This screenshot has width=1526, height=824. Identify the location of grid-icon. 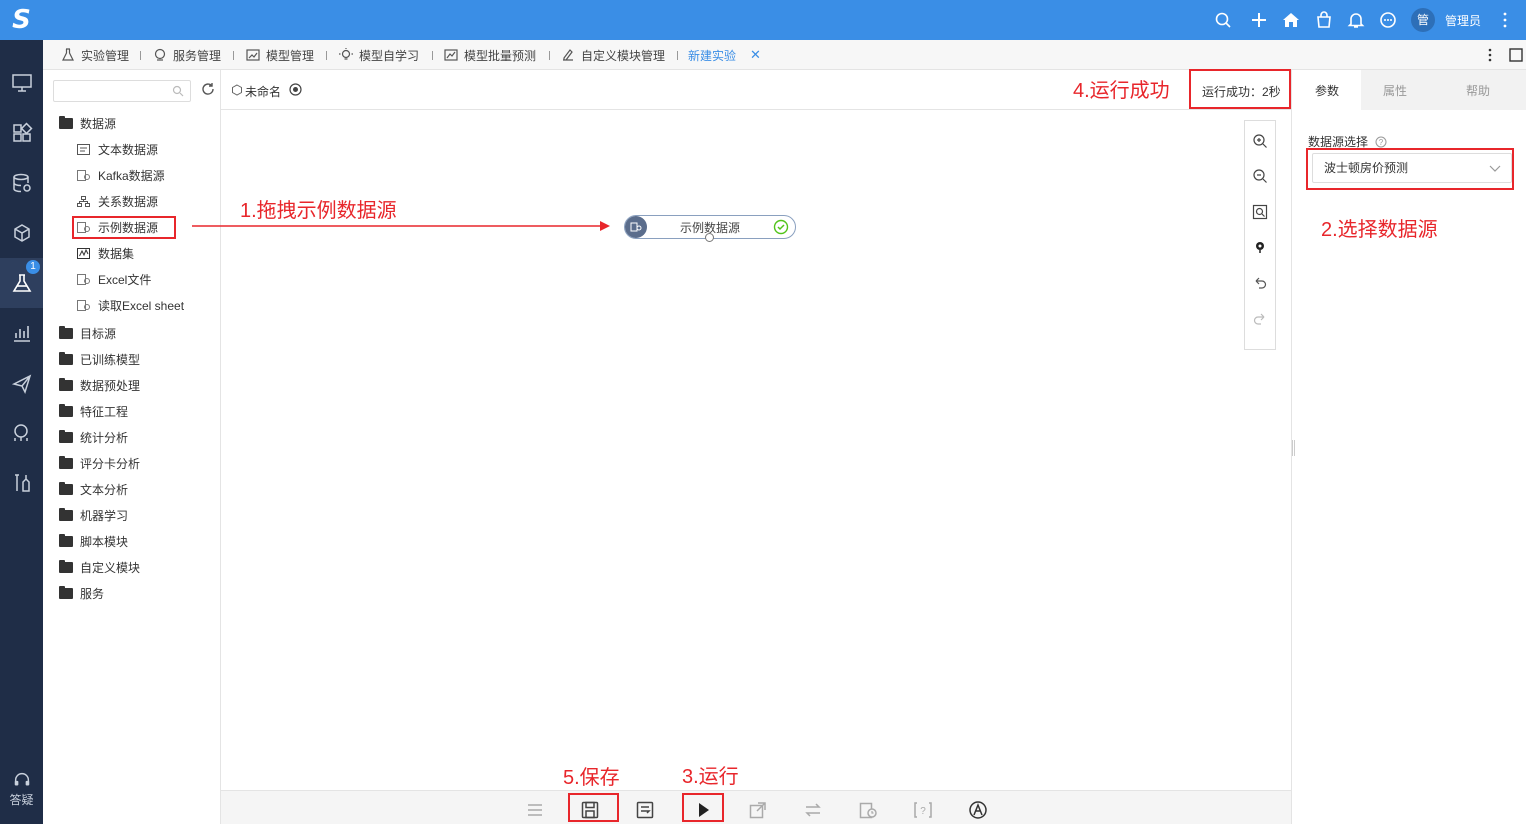
(21, 133).